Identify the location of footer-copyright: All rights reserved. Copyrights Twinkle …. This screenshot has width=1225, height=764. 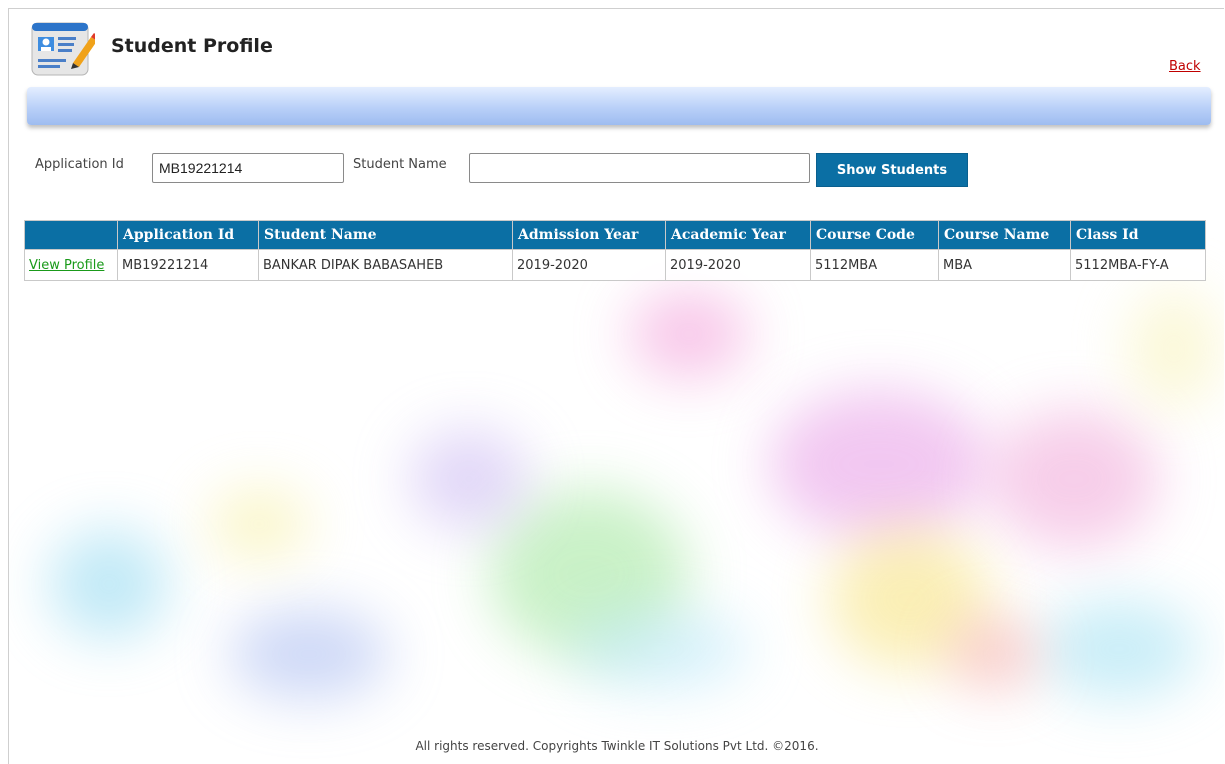
(617, 746).